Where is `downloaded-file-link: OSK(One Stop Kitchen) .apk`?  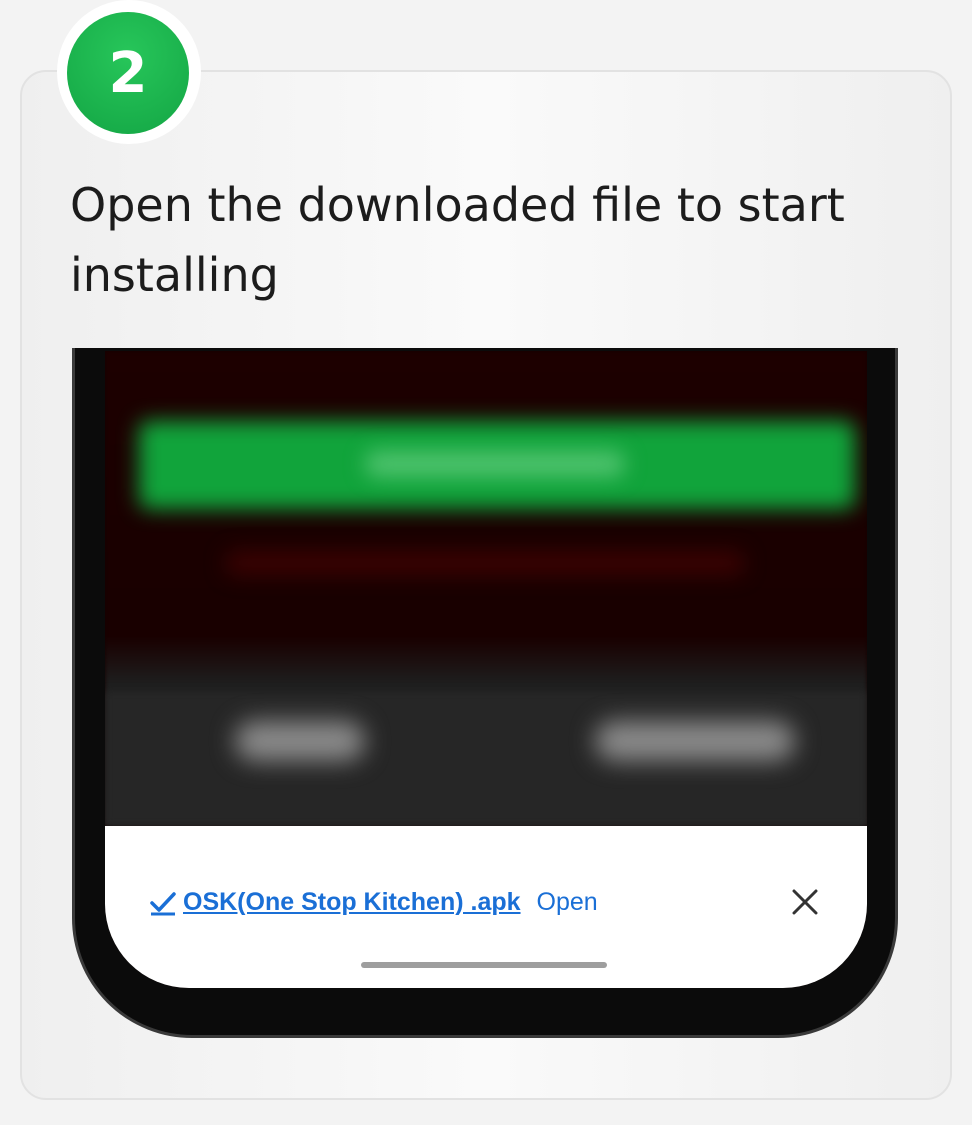 downloaded-file-link: OSK(One Stop Kitchen) .apk is located at coordinates (352, 902).